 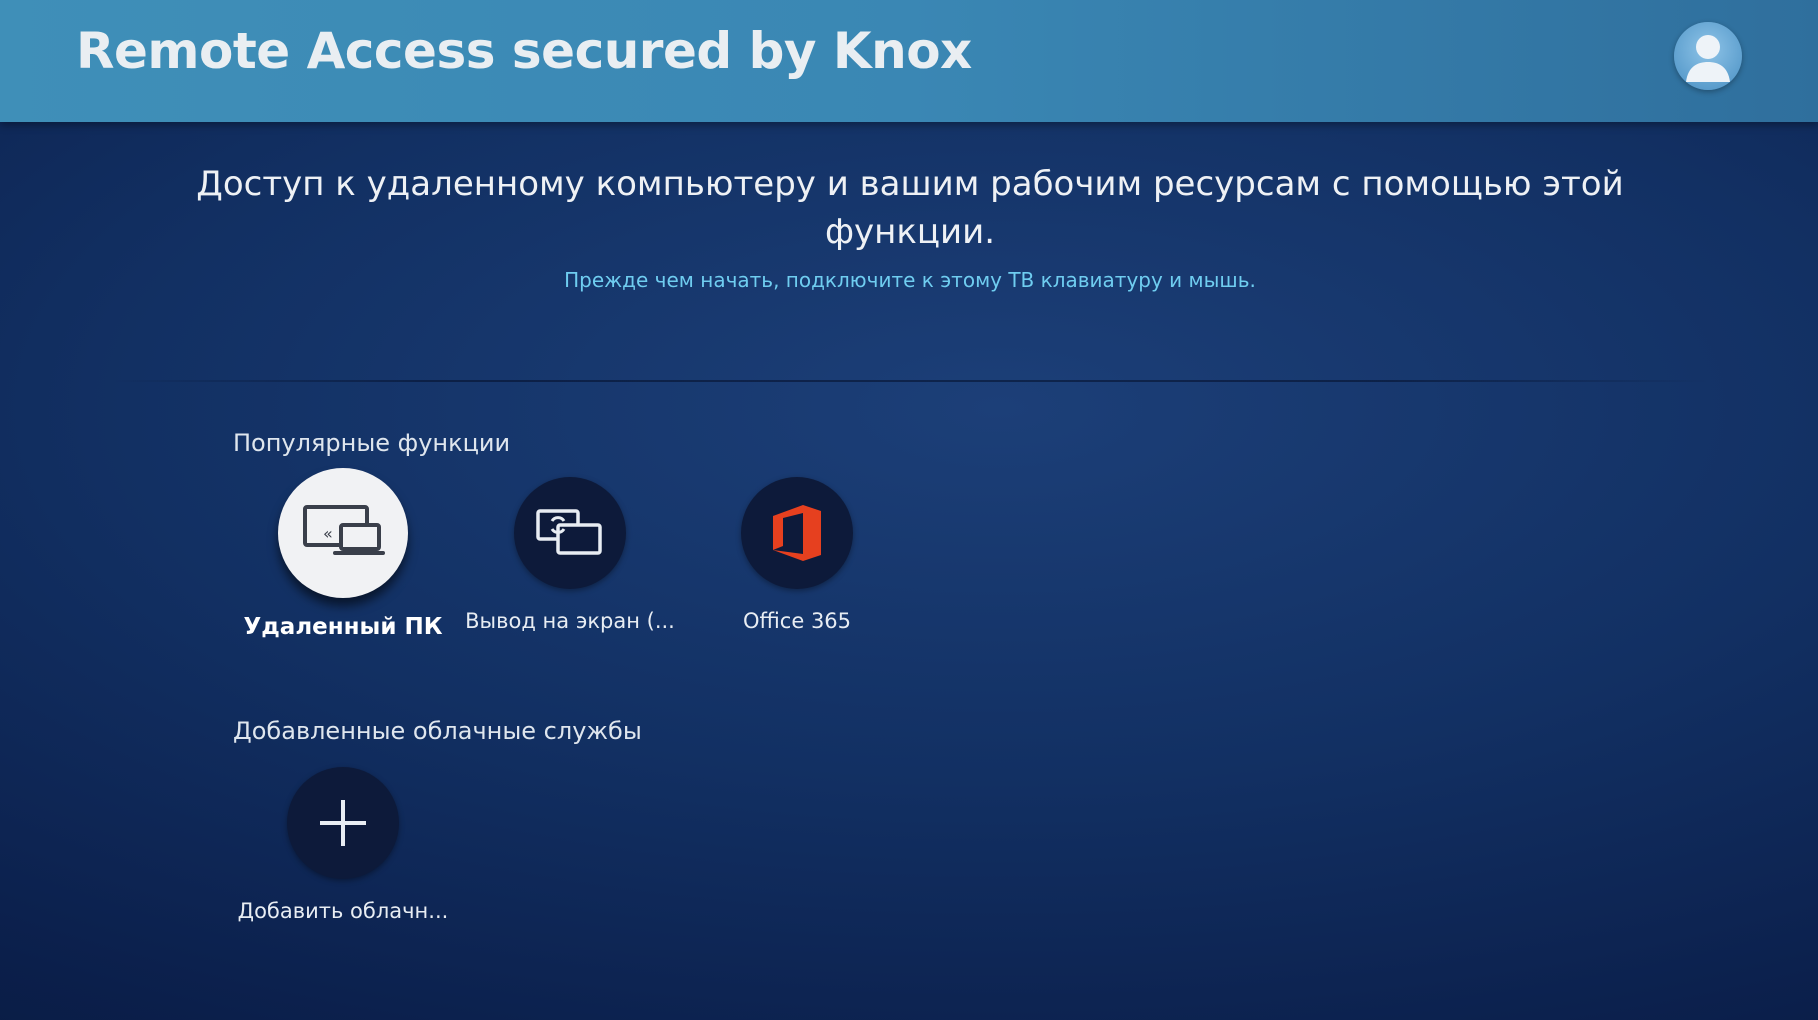 I want to click on plus-icon, so click(x=343, y=823).